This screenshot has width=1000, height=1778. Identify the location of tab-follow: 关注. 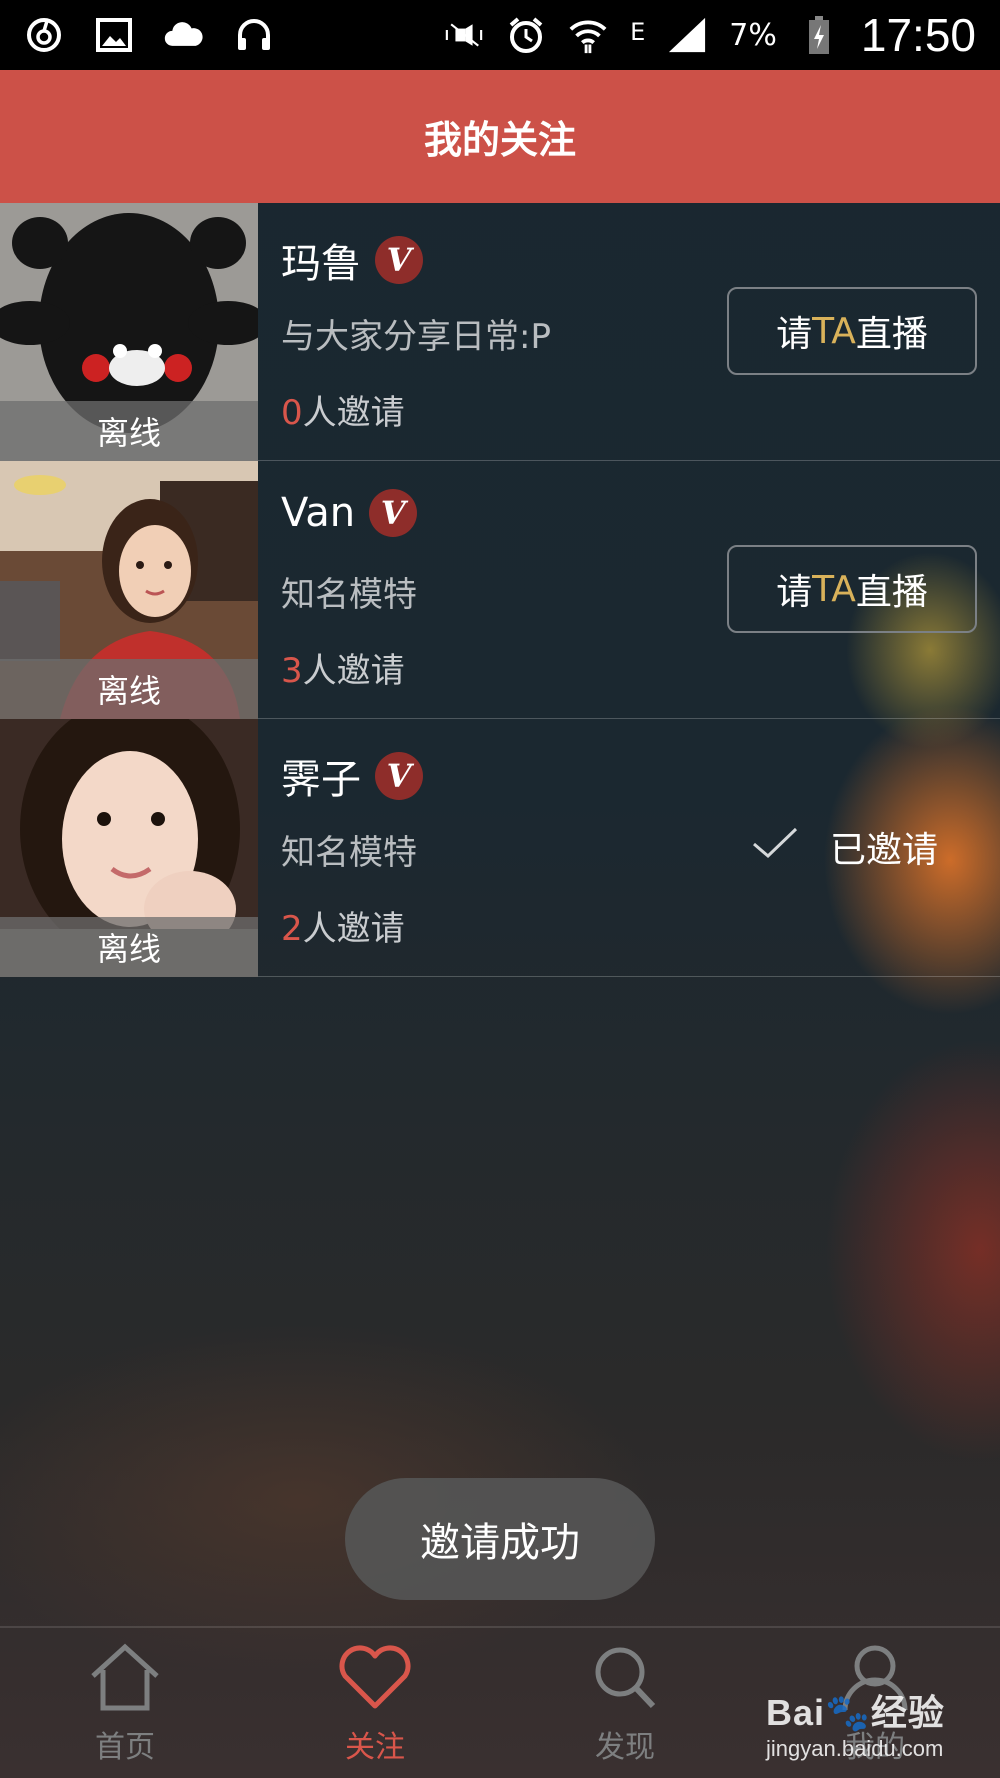
(375, 1703).